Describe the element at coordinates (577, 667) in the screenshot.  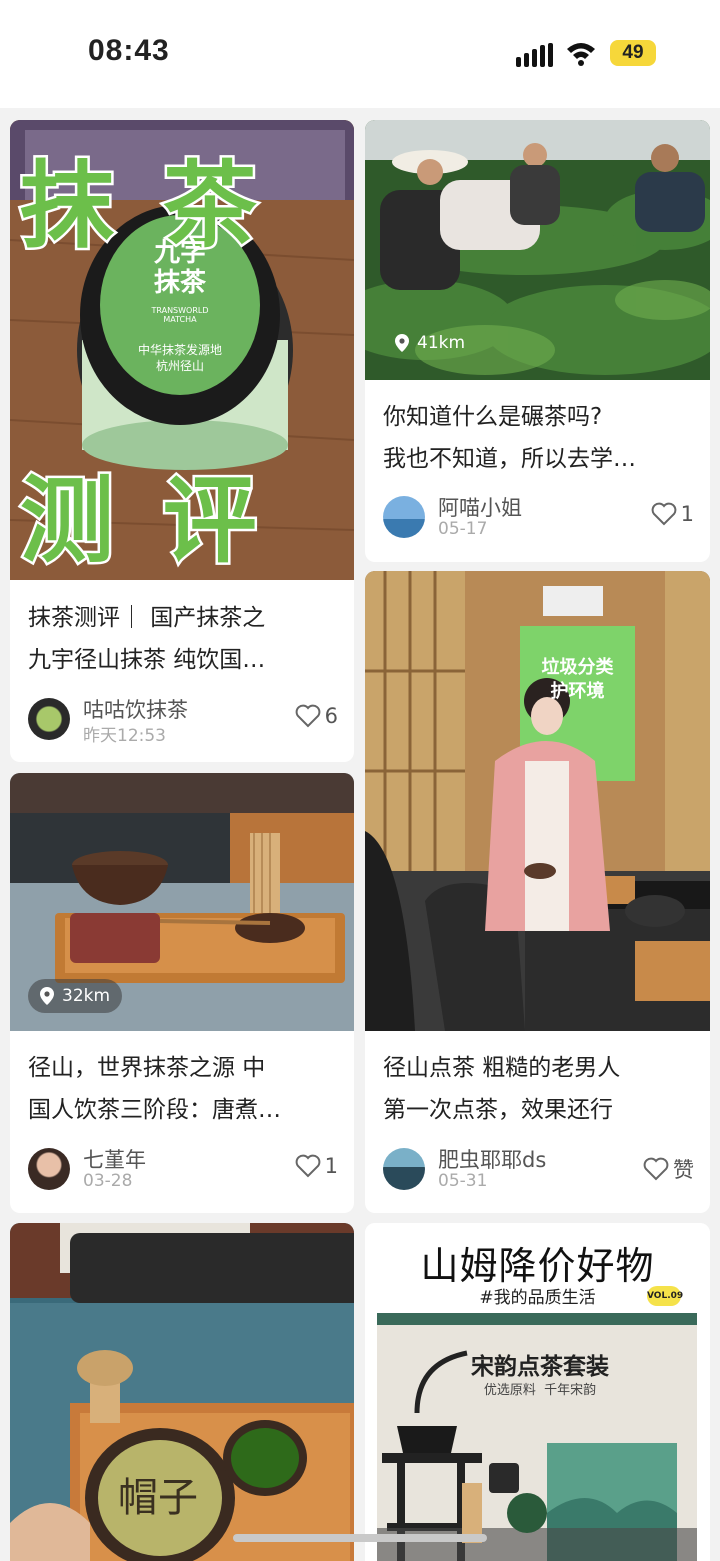
I see `poster-line-1: 垃圾分类` at that location.